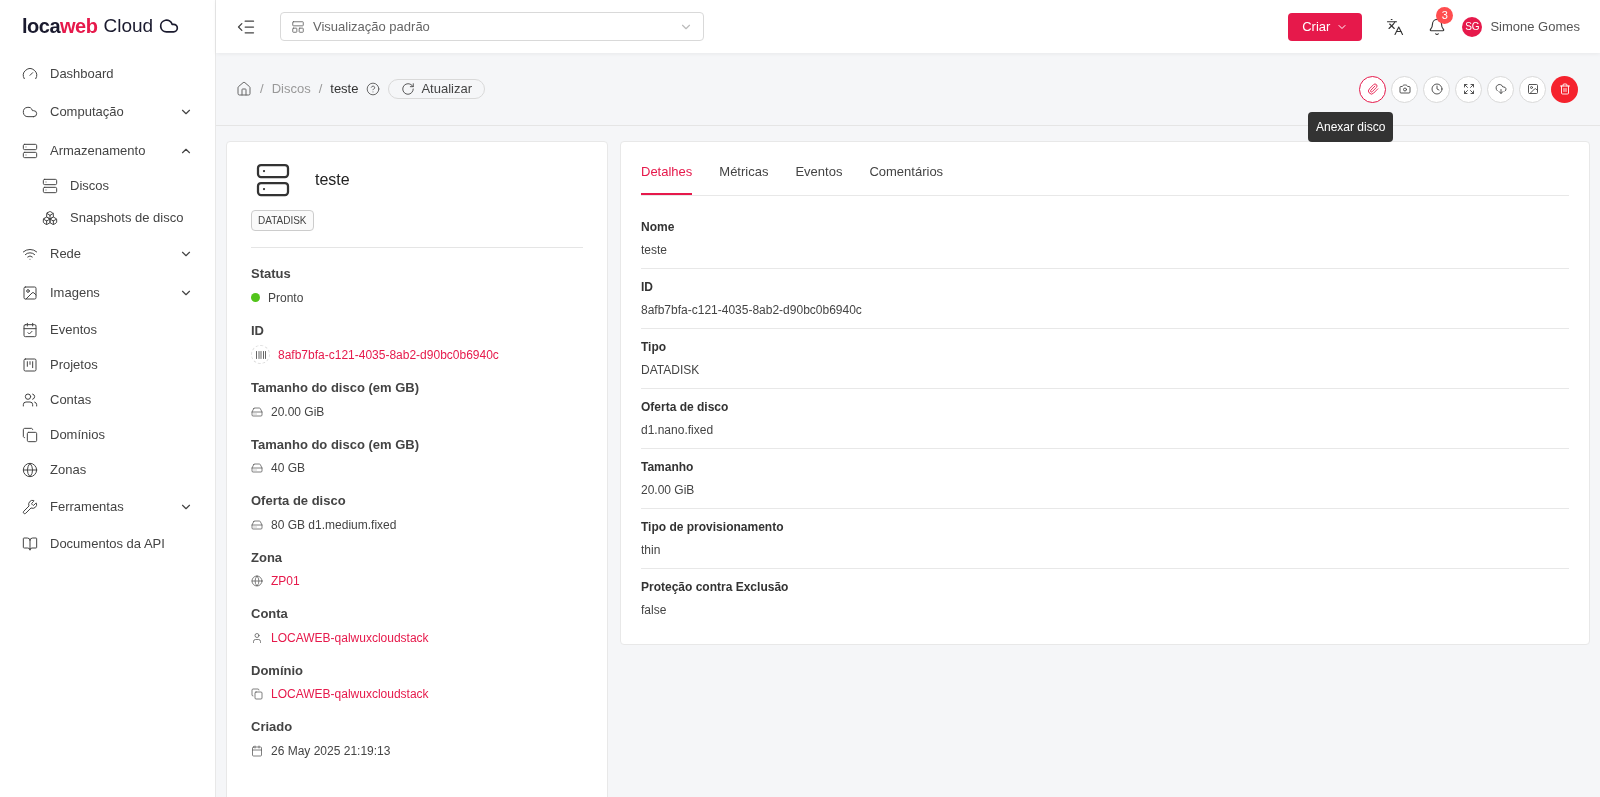 The height and width of the screenshot is (797, 1600). I want to click on paperclip-icon, so click(1372, 89).